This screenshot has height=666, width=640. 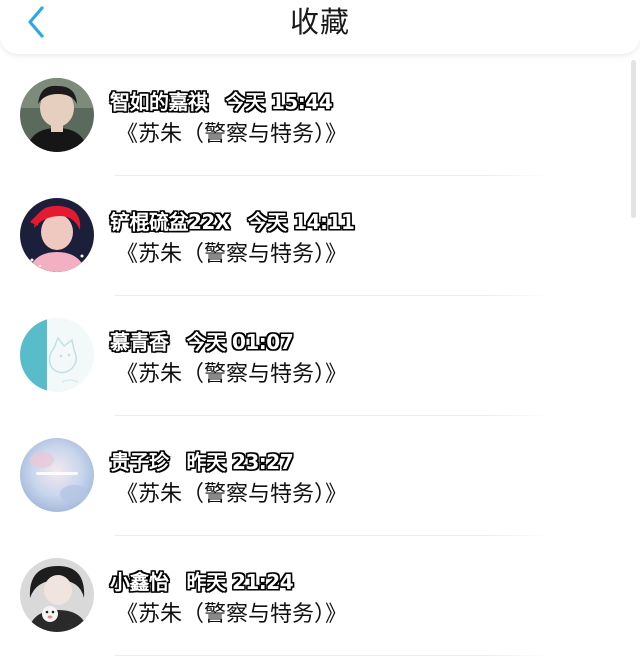 What do you see at coordinates (240, 461) in the screenshot?
I see `timestamp: 昨天 23:27` at bounding box center [240, 461].